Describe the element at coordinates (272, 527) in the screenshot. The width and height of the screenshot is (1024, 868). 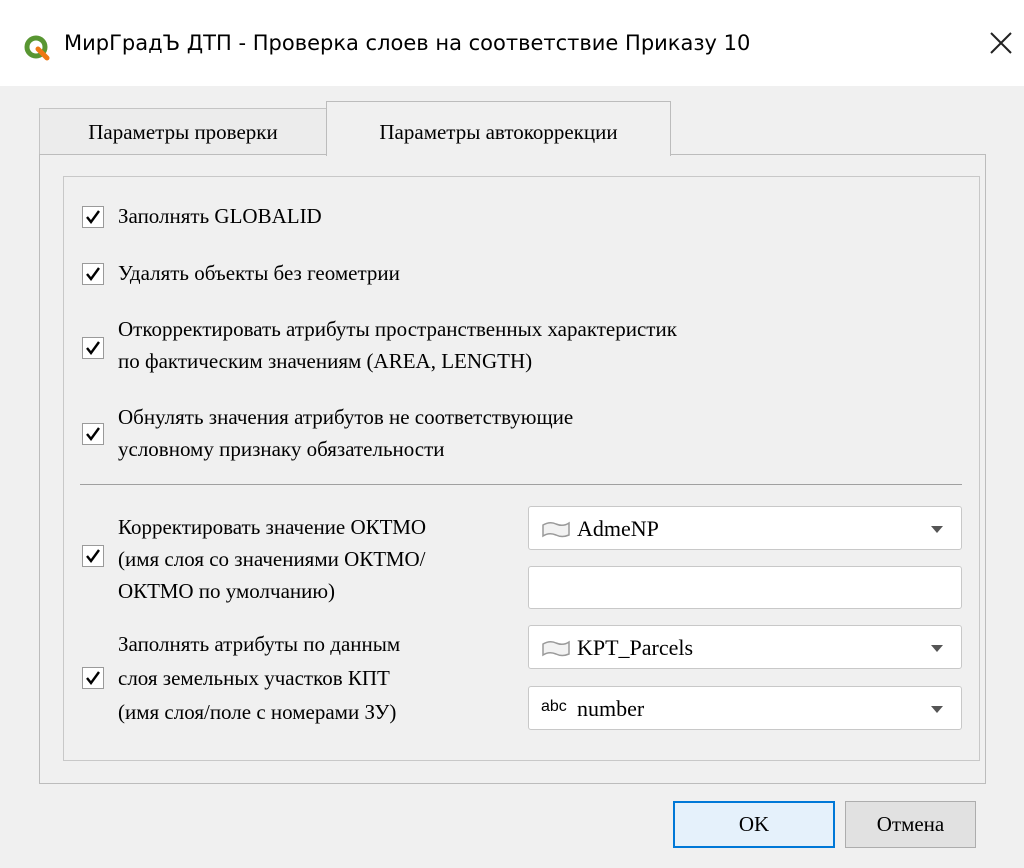
I see `correct-oktmo-label-line1: Корректировать значение ОКТМО` at that location.